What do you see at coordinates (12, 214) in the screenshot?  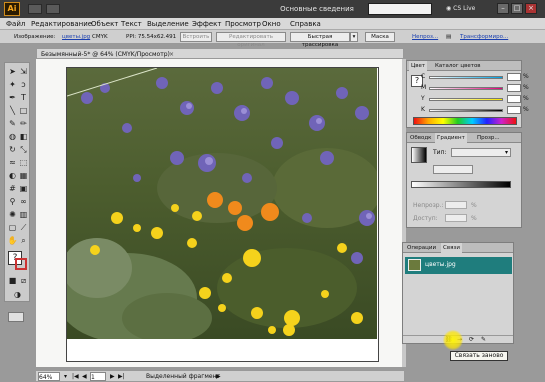 I see `symbol-sprayer-tool-icon: ✺` at bounding box center [12, 214].